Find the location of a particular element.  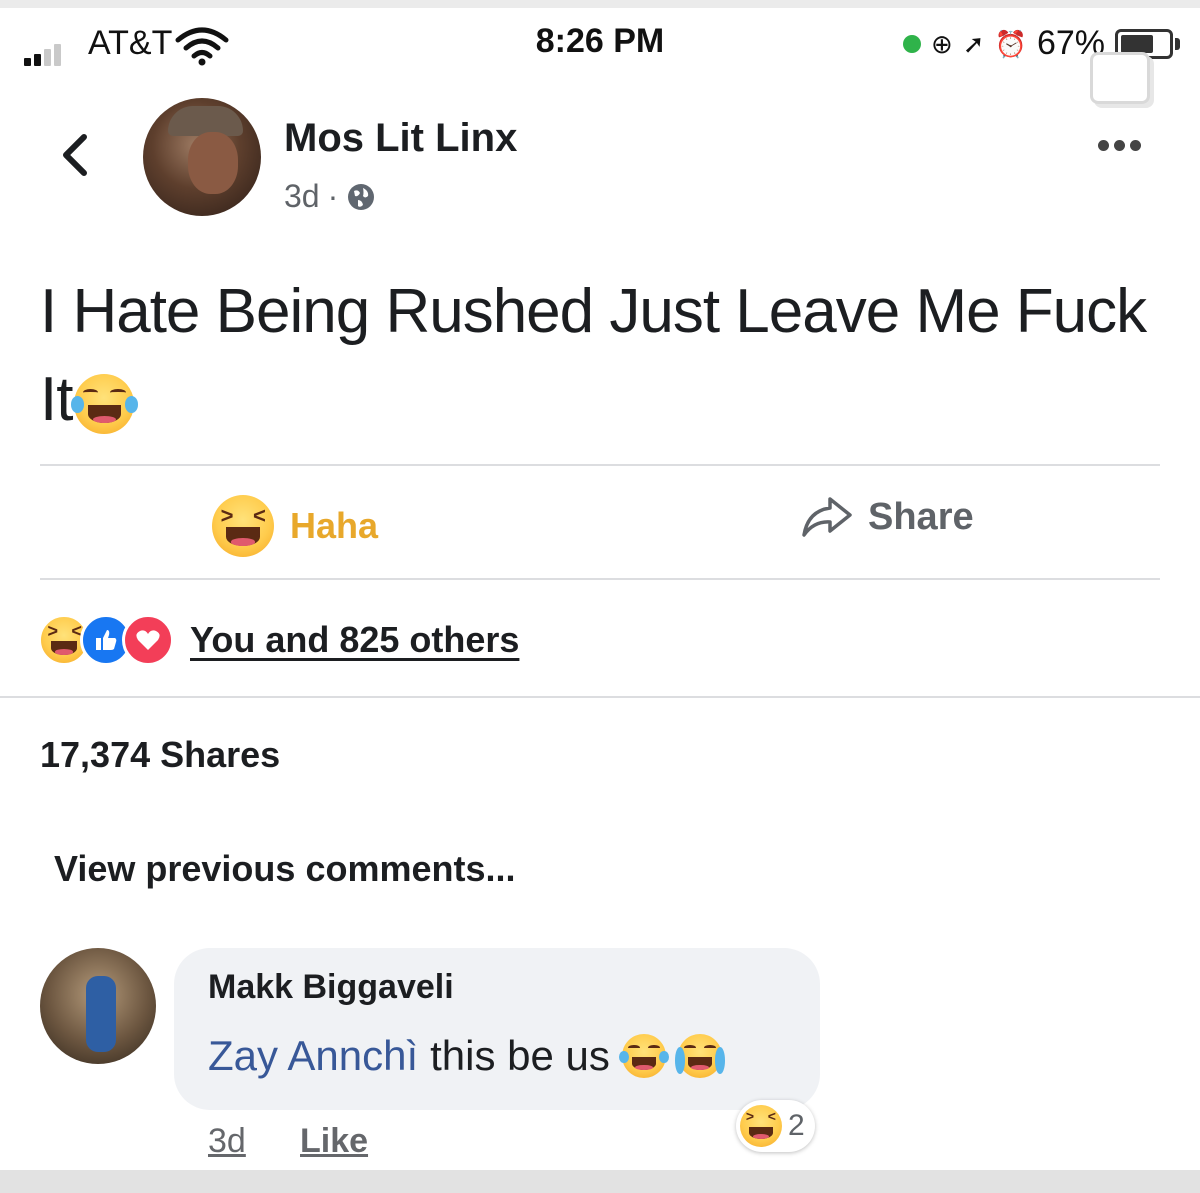

camera-in-use-dot-icon is located at coordinates (911, 43).